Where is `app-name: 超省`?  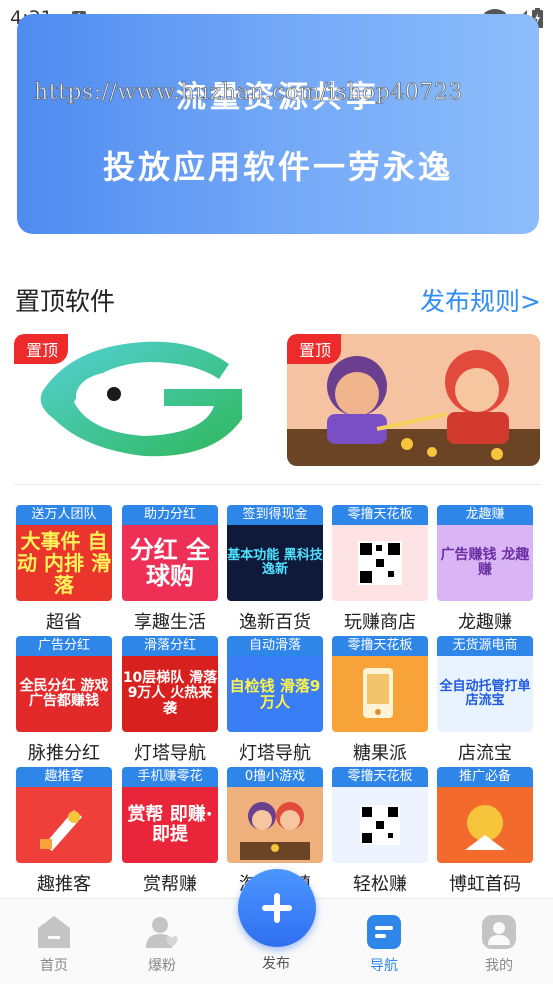 app-name: 超省 is located at coordinates (64, 622).